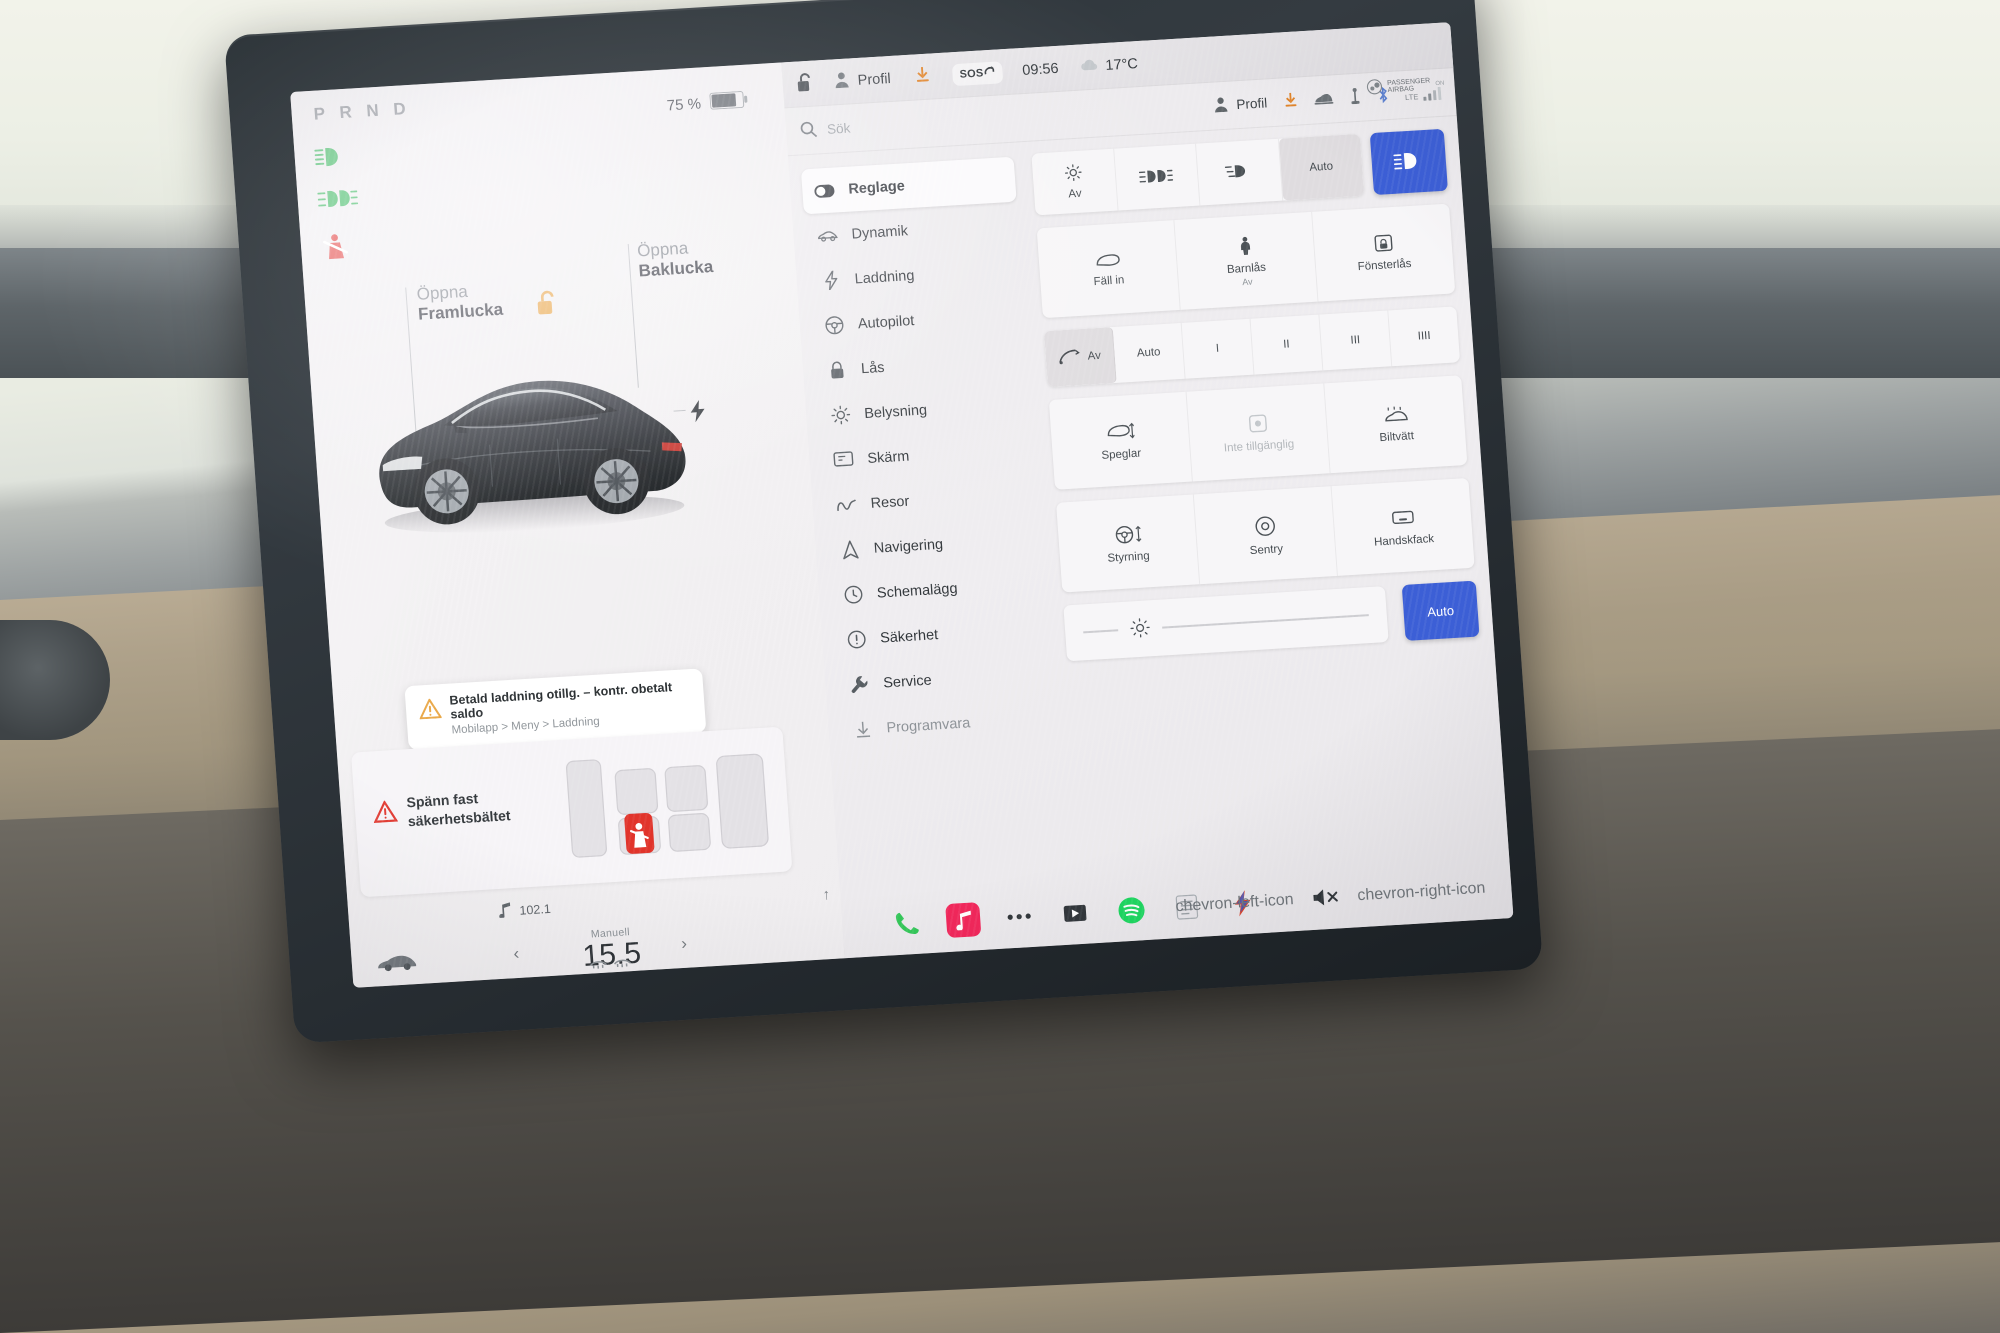  I want to click on sentry-label: Sentry, so click(1266, 549).